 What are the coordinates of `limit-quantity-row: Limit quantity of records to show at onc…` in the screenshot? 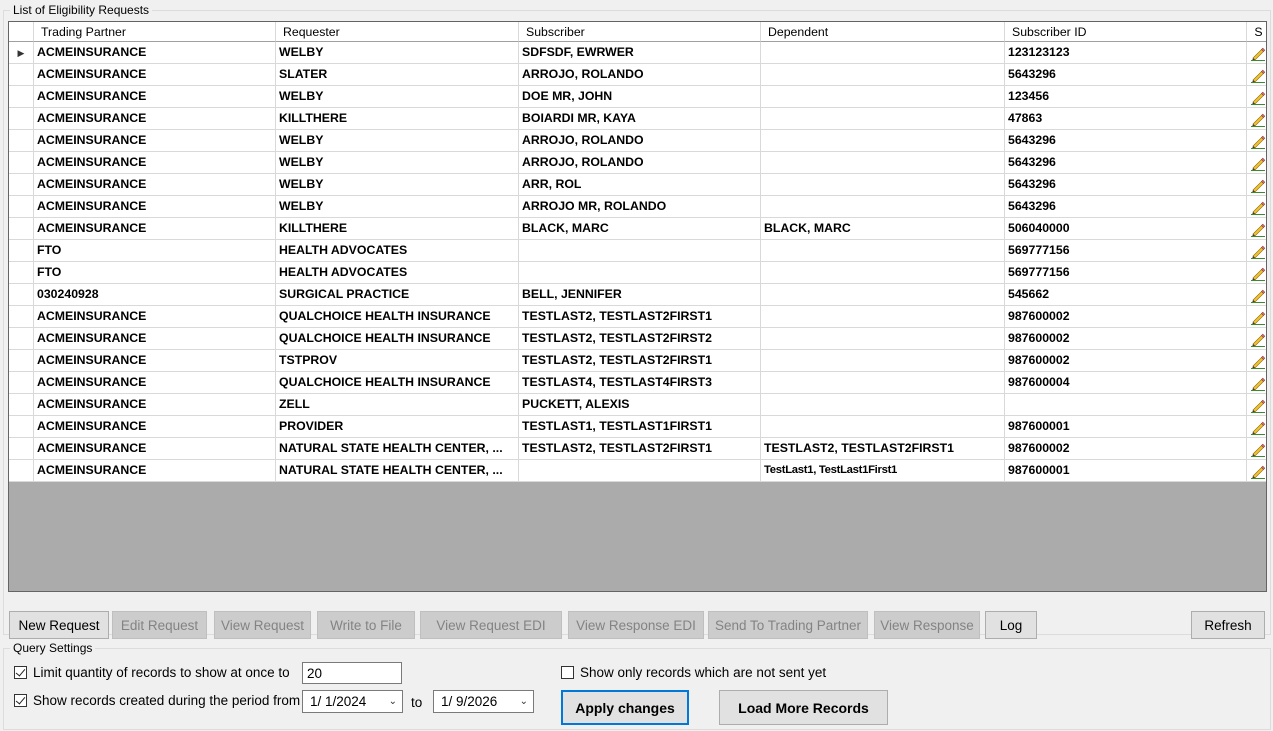 It's located at (152, 672).